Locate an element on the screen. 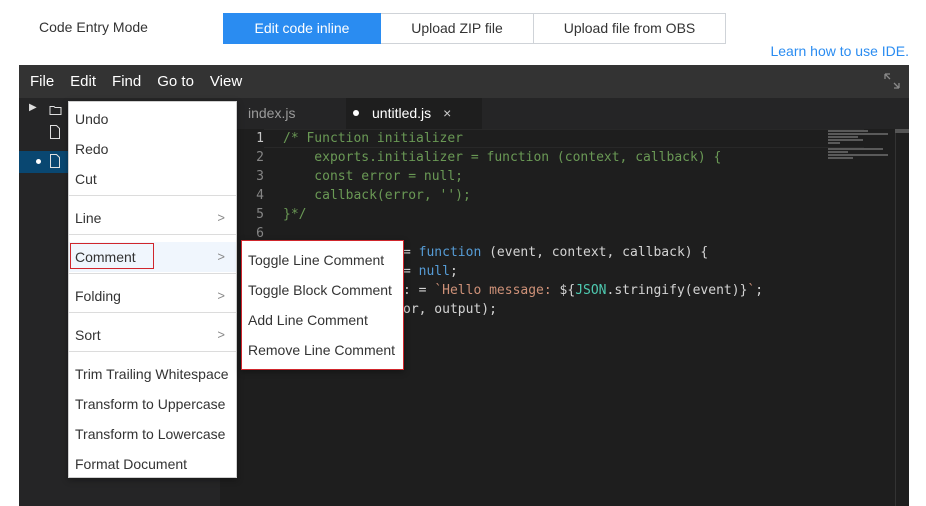 The image size is (926, 506). code-entry-mode-label: Code Entry Mode is located at coordinates (93, 27).